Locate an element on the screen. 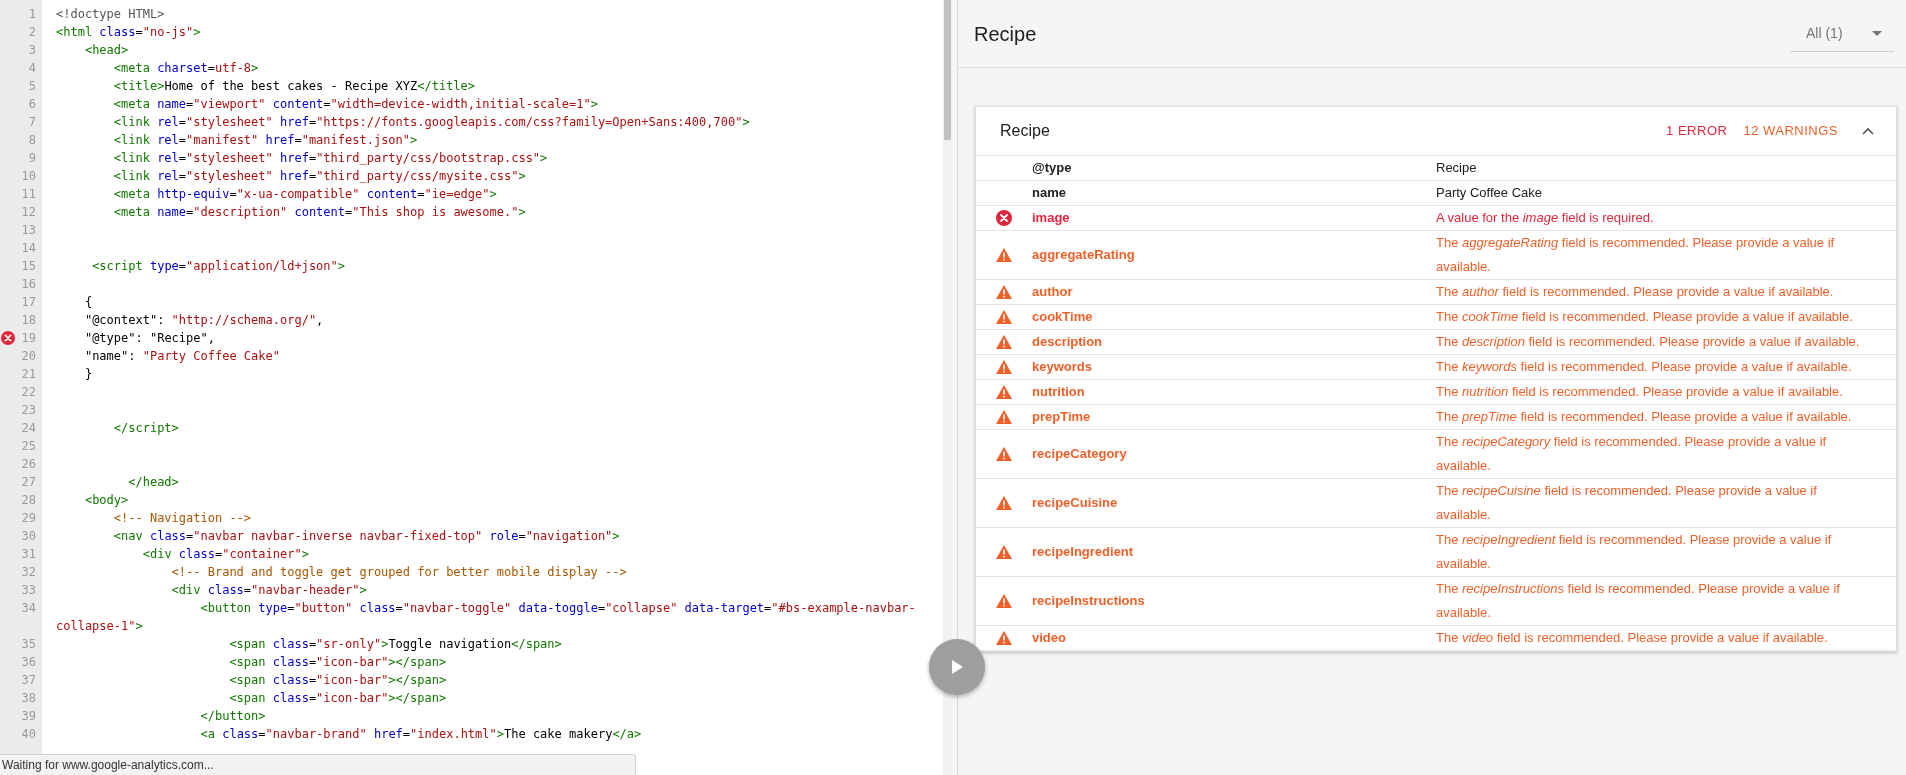 The image size is (1906, 775). caret-icon is located at coordinates (1877, 33).